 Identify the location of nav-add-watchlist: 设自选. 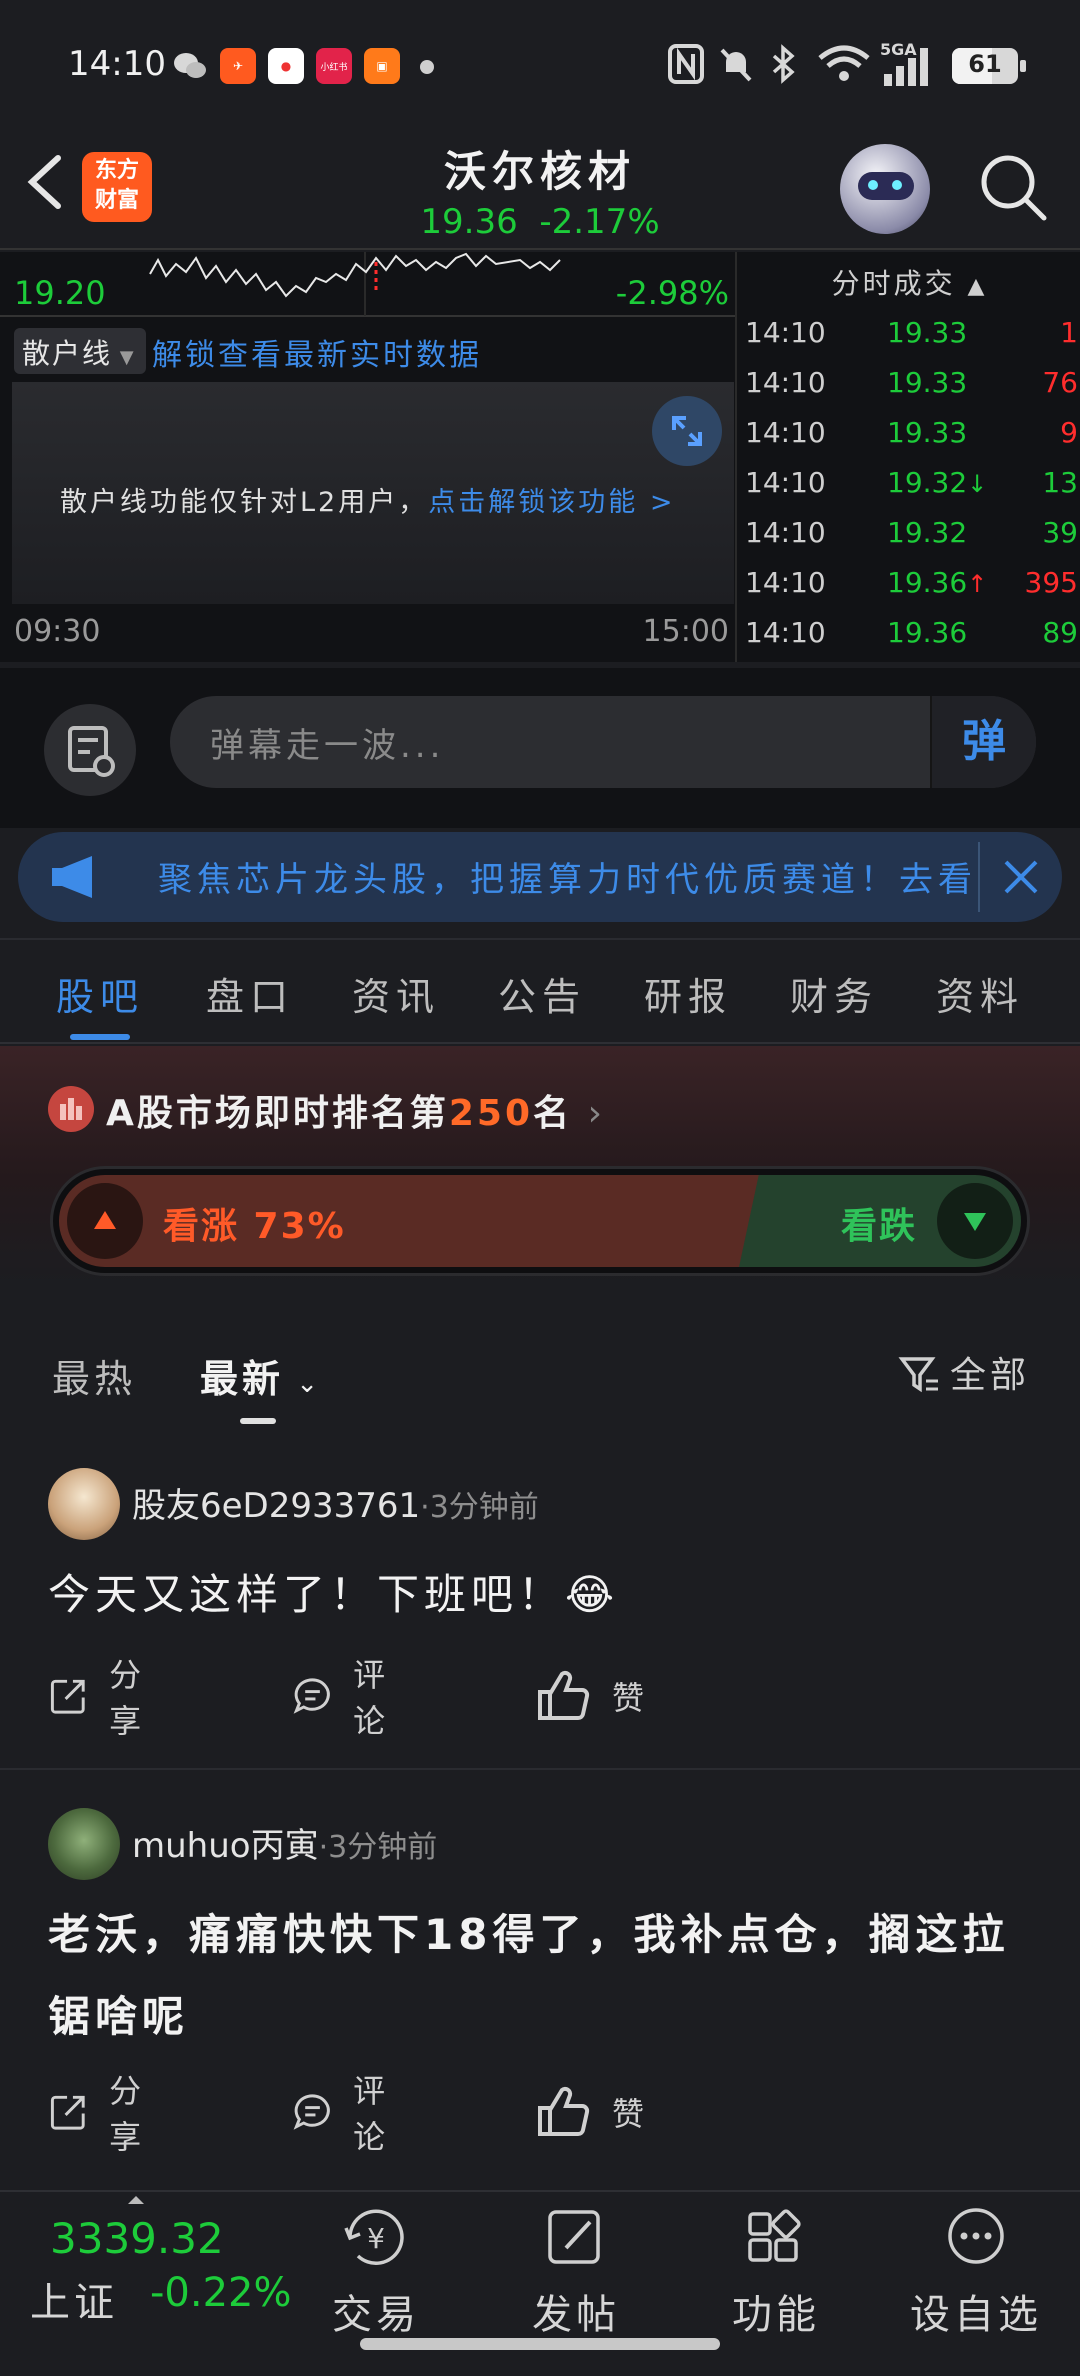
(976, 2270).